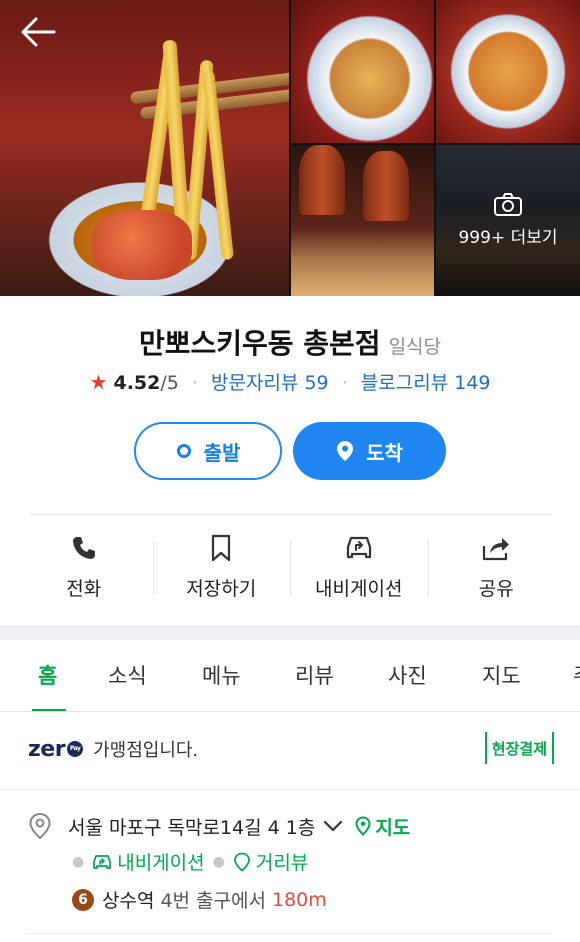  What do you see at coordinates (508, 204) in the screenshot?
I see `camera-icon` at bounding box center [508, 204].